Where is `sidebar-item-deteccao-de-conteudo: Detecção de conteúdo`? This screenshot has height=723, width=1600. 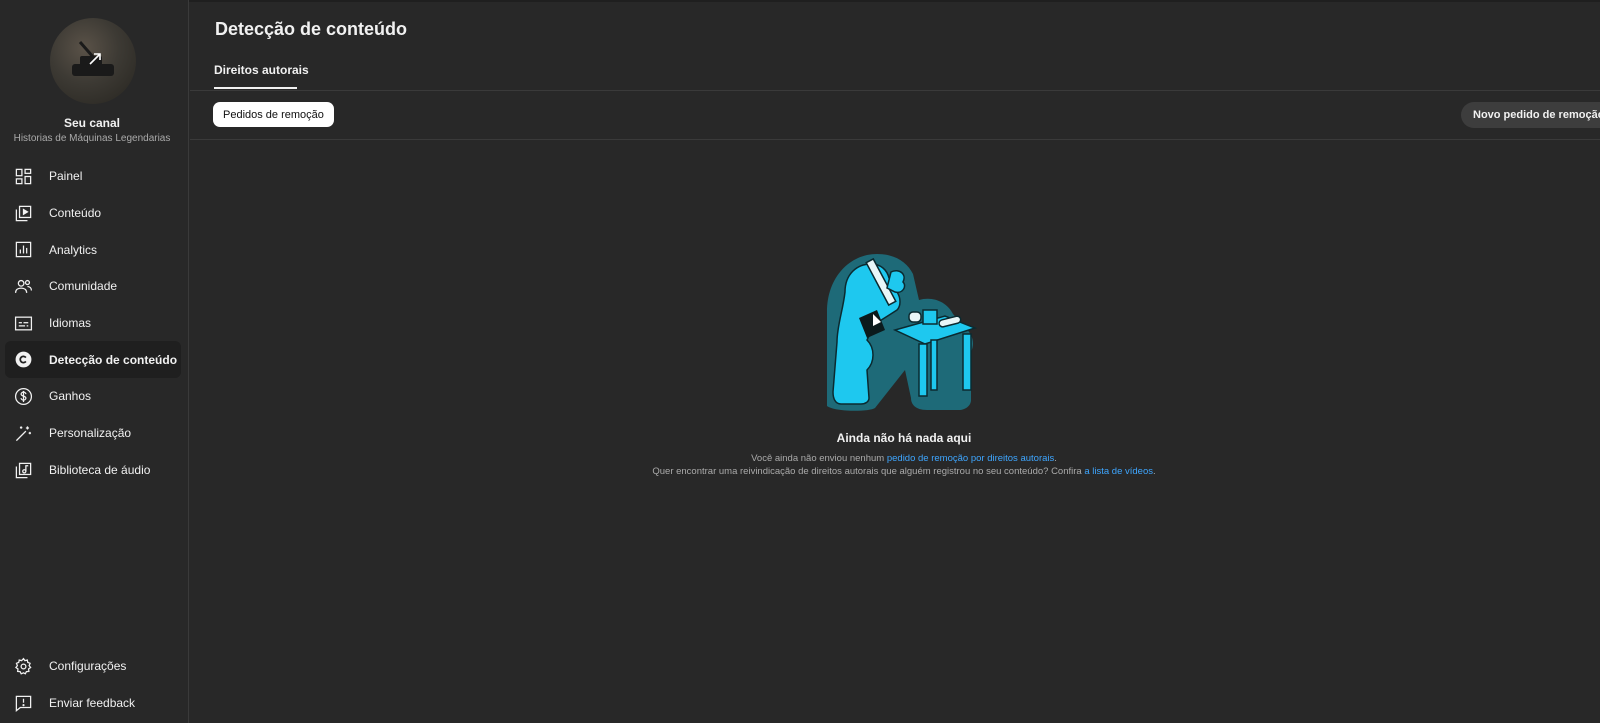 sidebar-item-deteccao-de-conteudo: Detecção de conteúdo is located at coordinates (93, 360).